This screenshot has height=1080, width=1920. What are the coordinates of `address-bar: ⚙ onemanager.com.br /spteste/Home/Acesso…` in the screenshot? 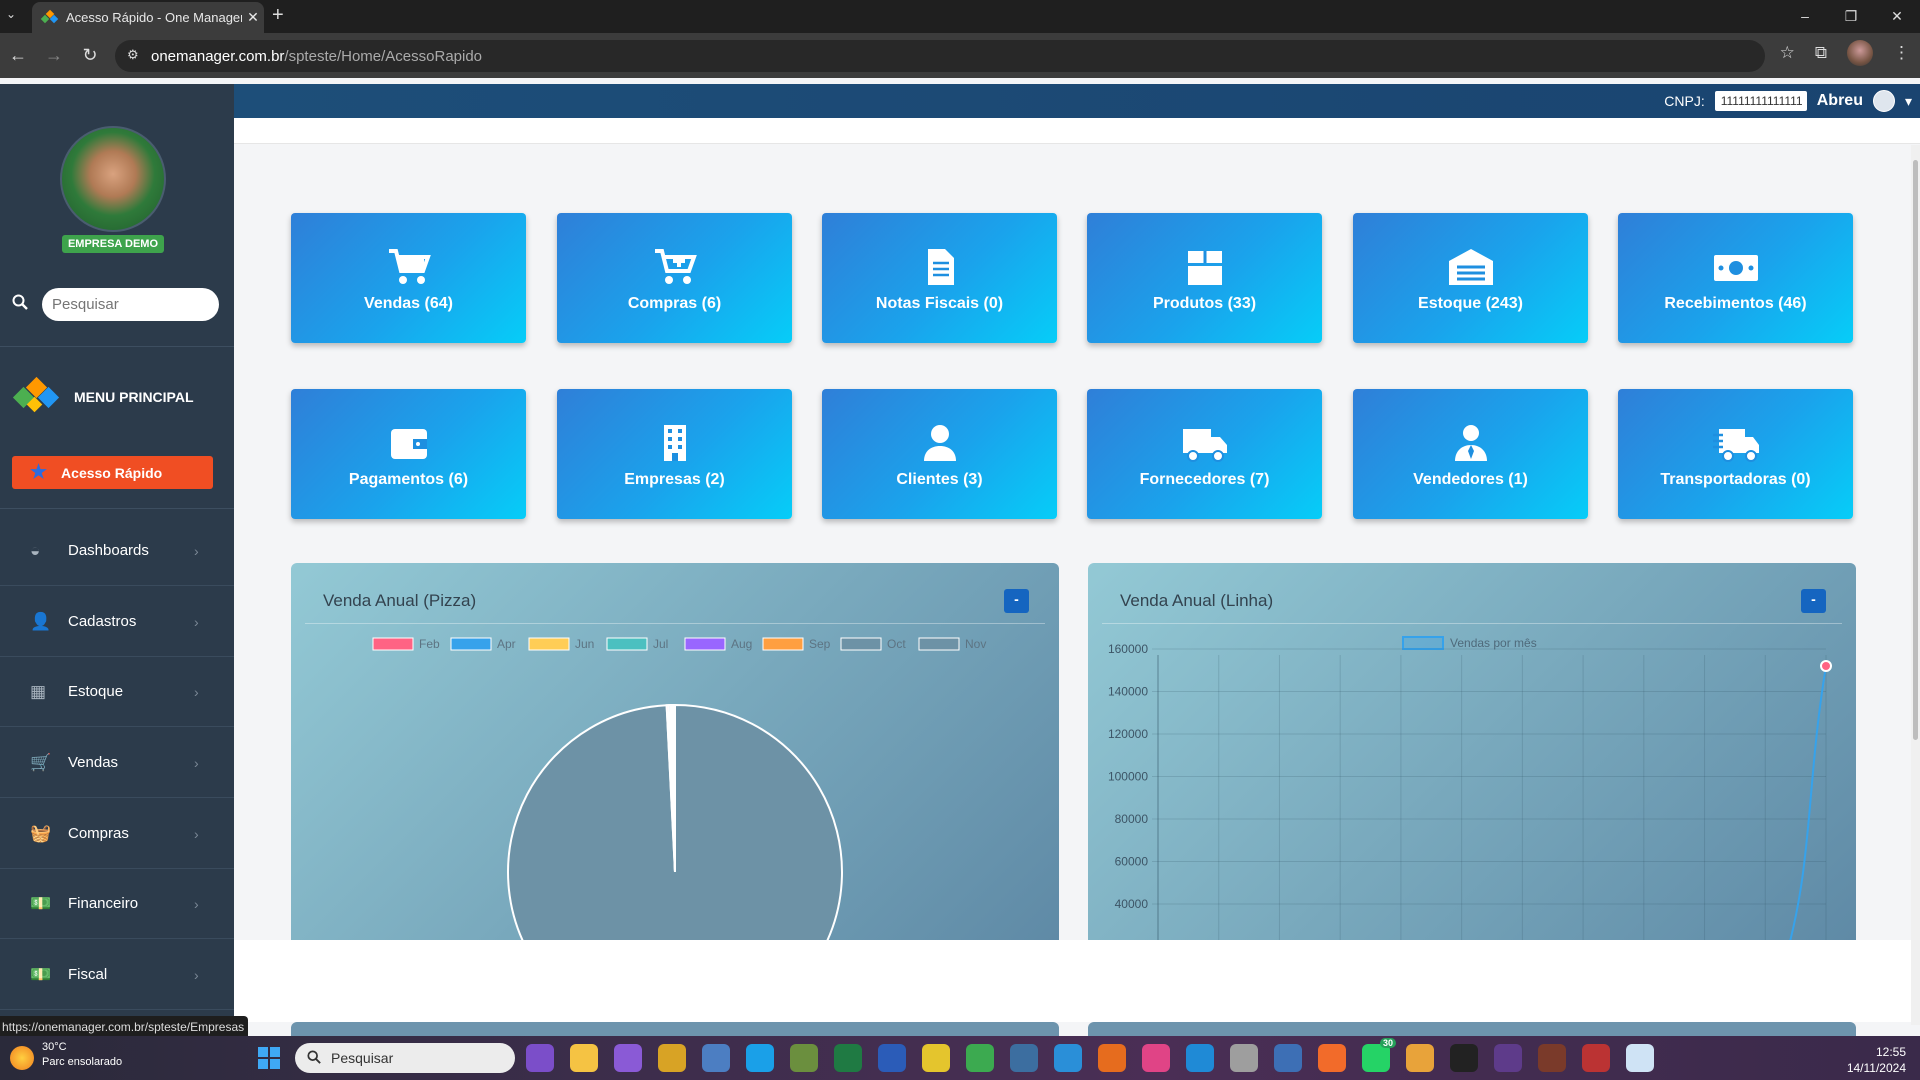 It's located at (940, 56).